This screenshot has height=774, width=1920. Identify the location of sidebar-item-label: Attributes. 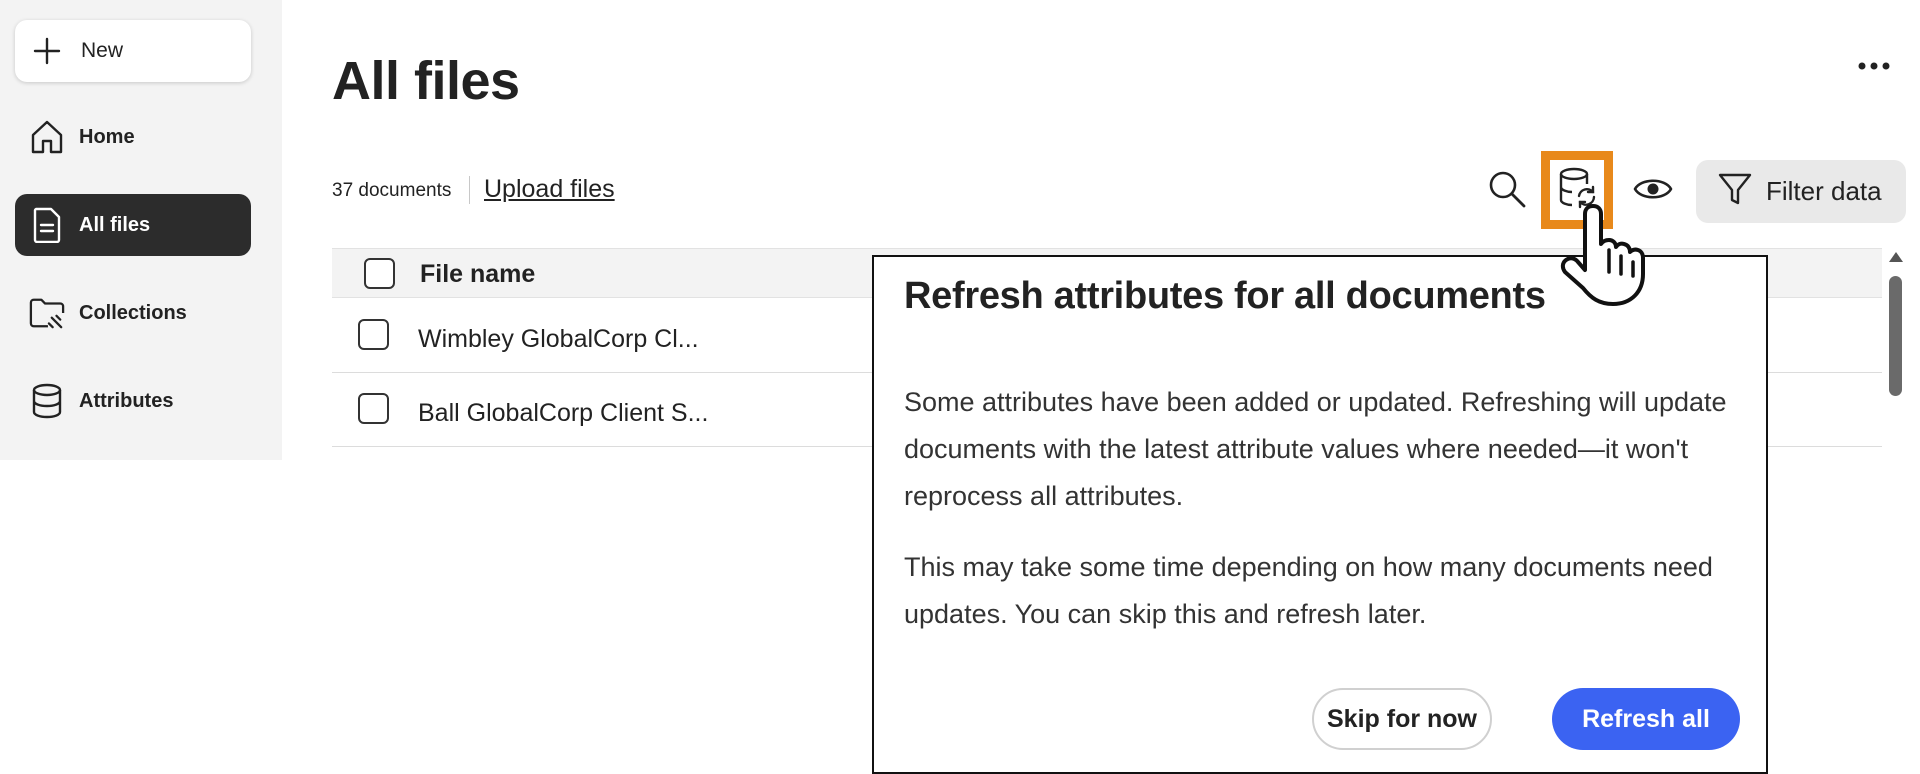
(126, 400).